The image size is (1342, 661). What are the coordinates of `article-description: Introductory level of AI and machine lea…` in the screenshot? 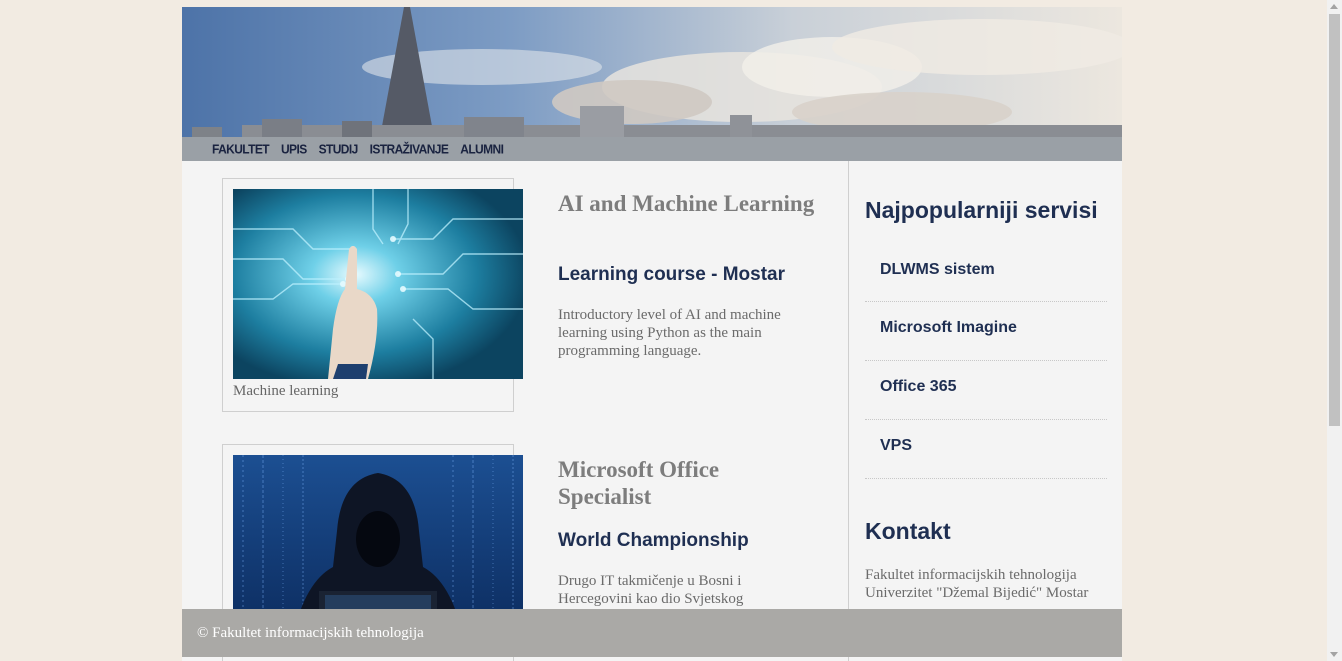 It's located at (669, 333).